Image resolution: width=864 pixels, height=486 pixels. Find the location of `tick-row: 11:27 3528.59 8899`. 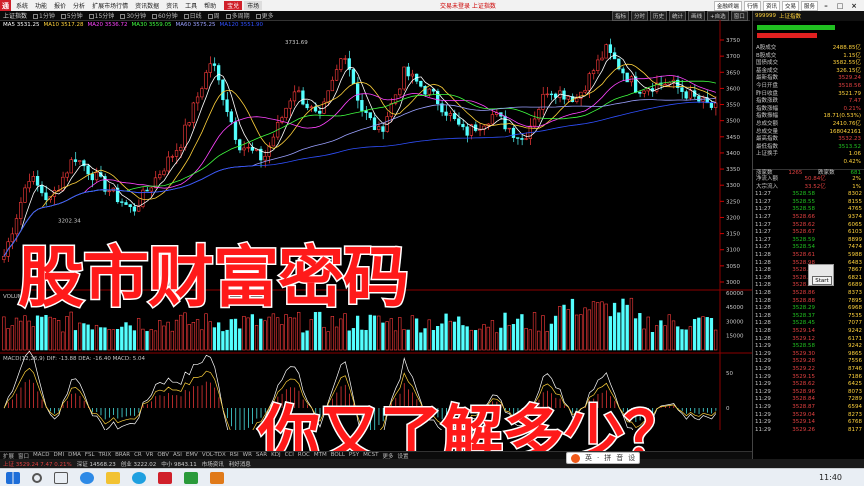

tick-row: 11:27 3528.59 8899 is located at coordinates (808, 241).